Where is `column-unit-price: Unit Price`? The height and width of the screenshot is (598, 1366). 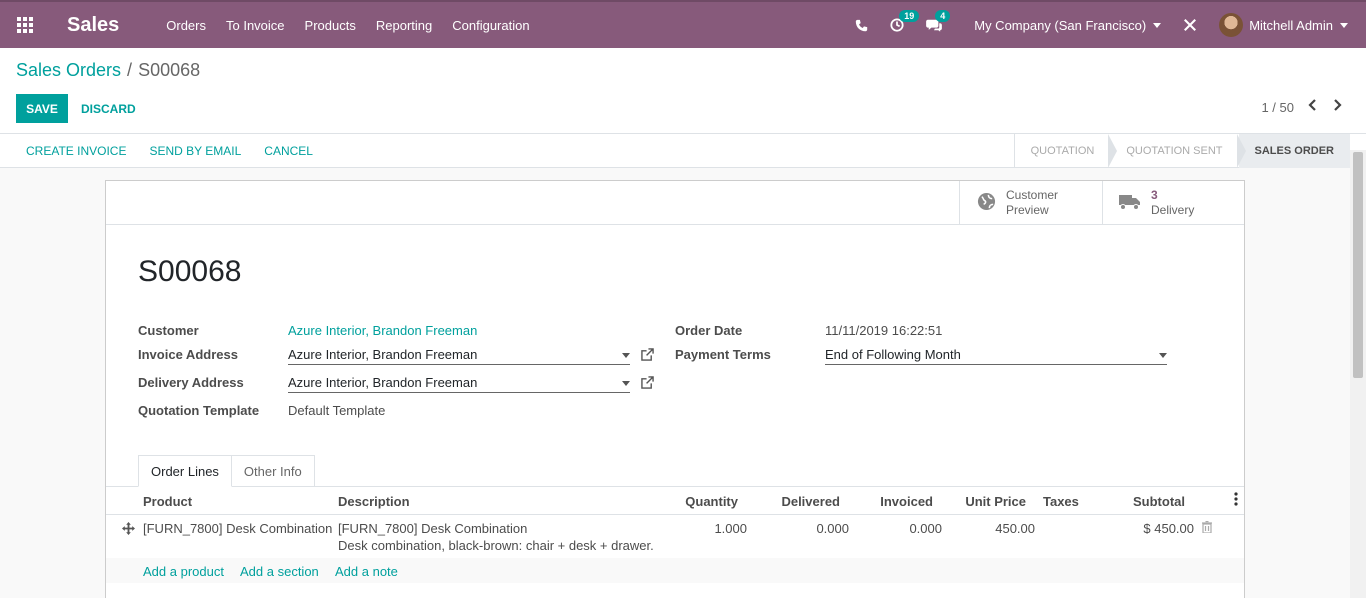 column-unit-price: Unit Price is located at coordinates (986, 501).